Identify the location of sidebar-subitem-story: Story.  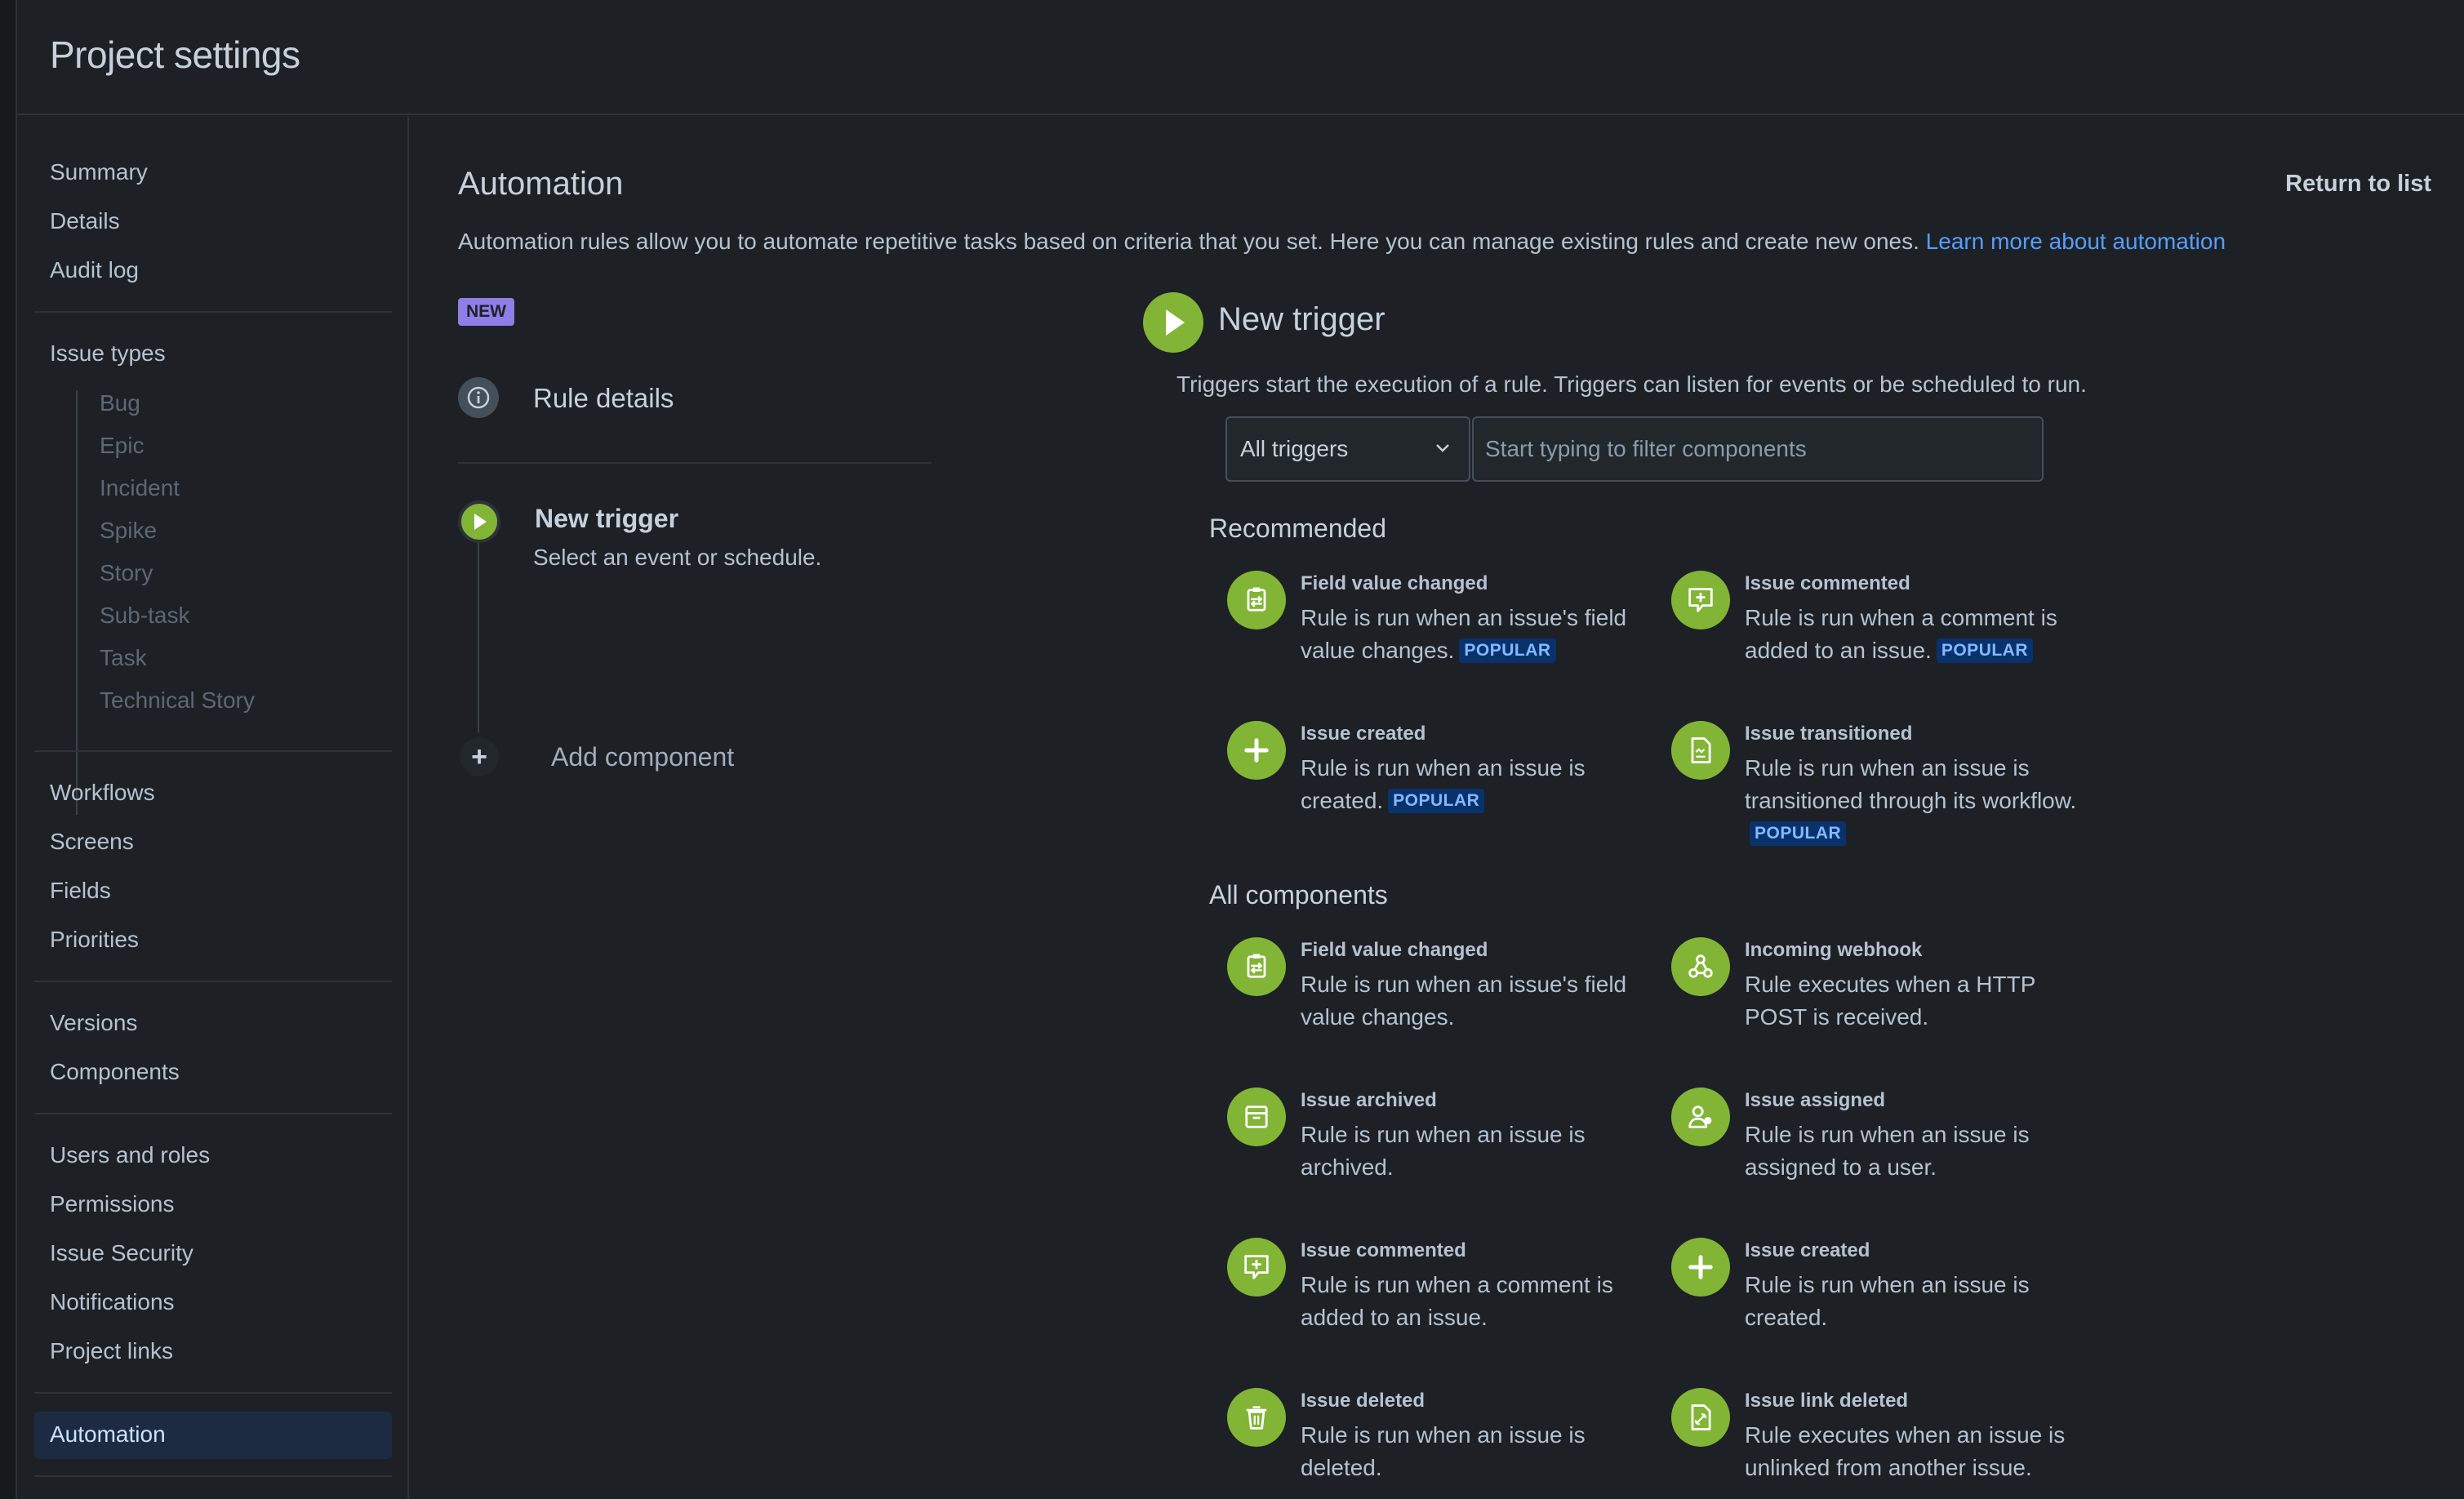
(127, 573).